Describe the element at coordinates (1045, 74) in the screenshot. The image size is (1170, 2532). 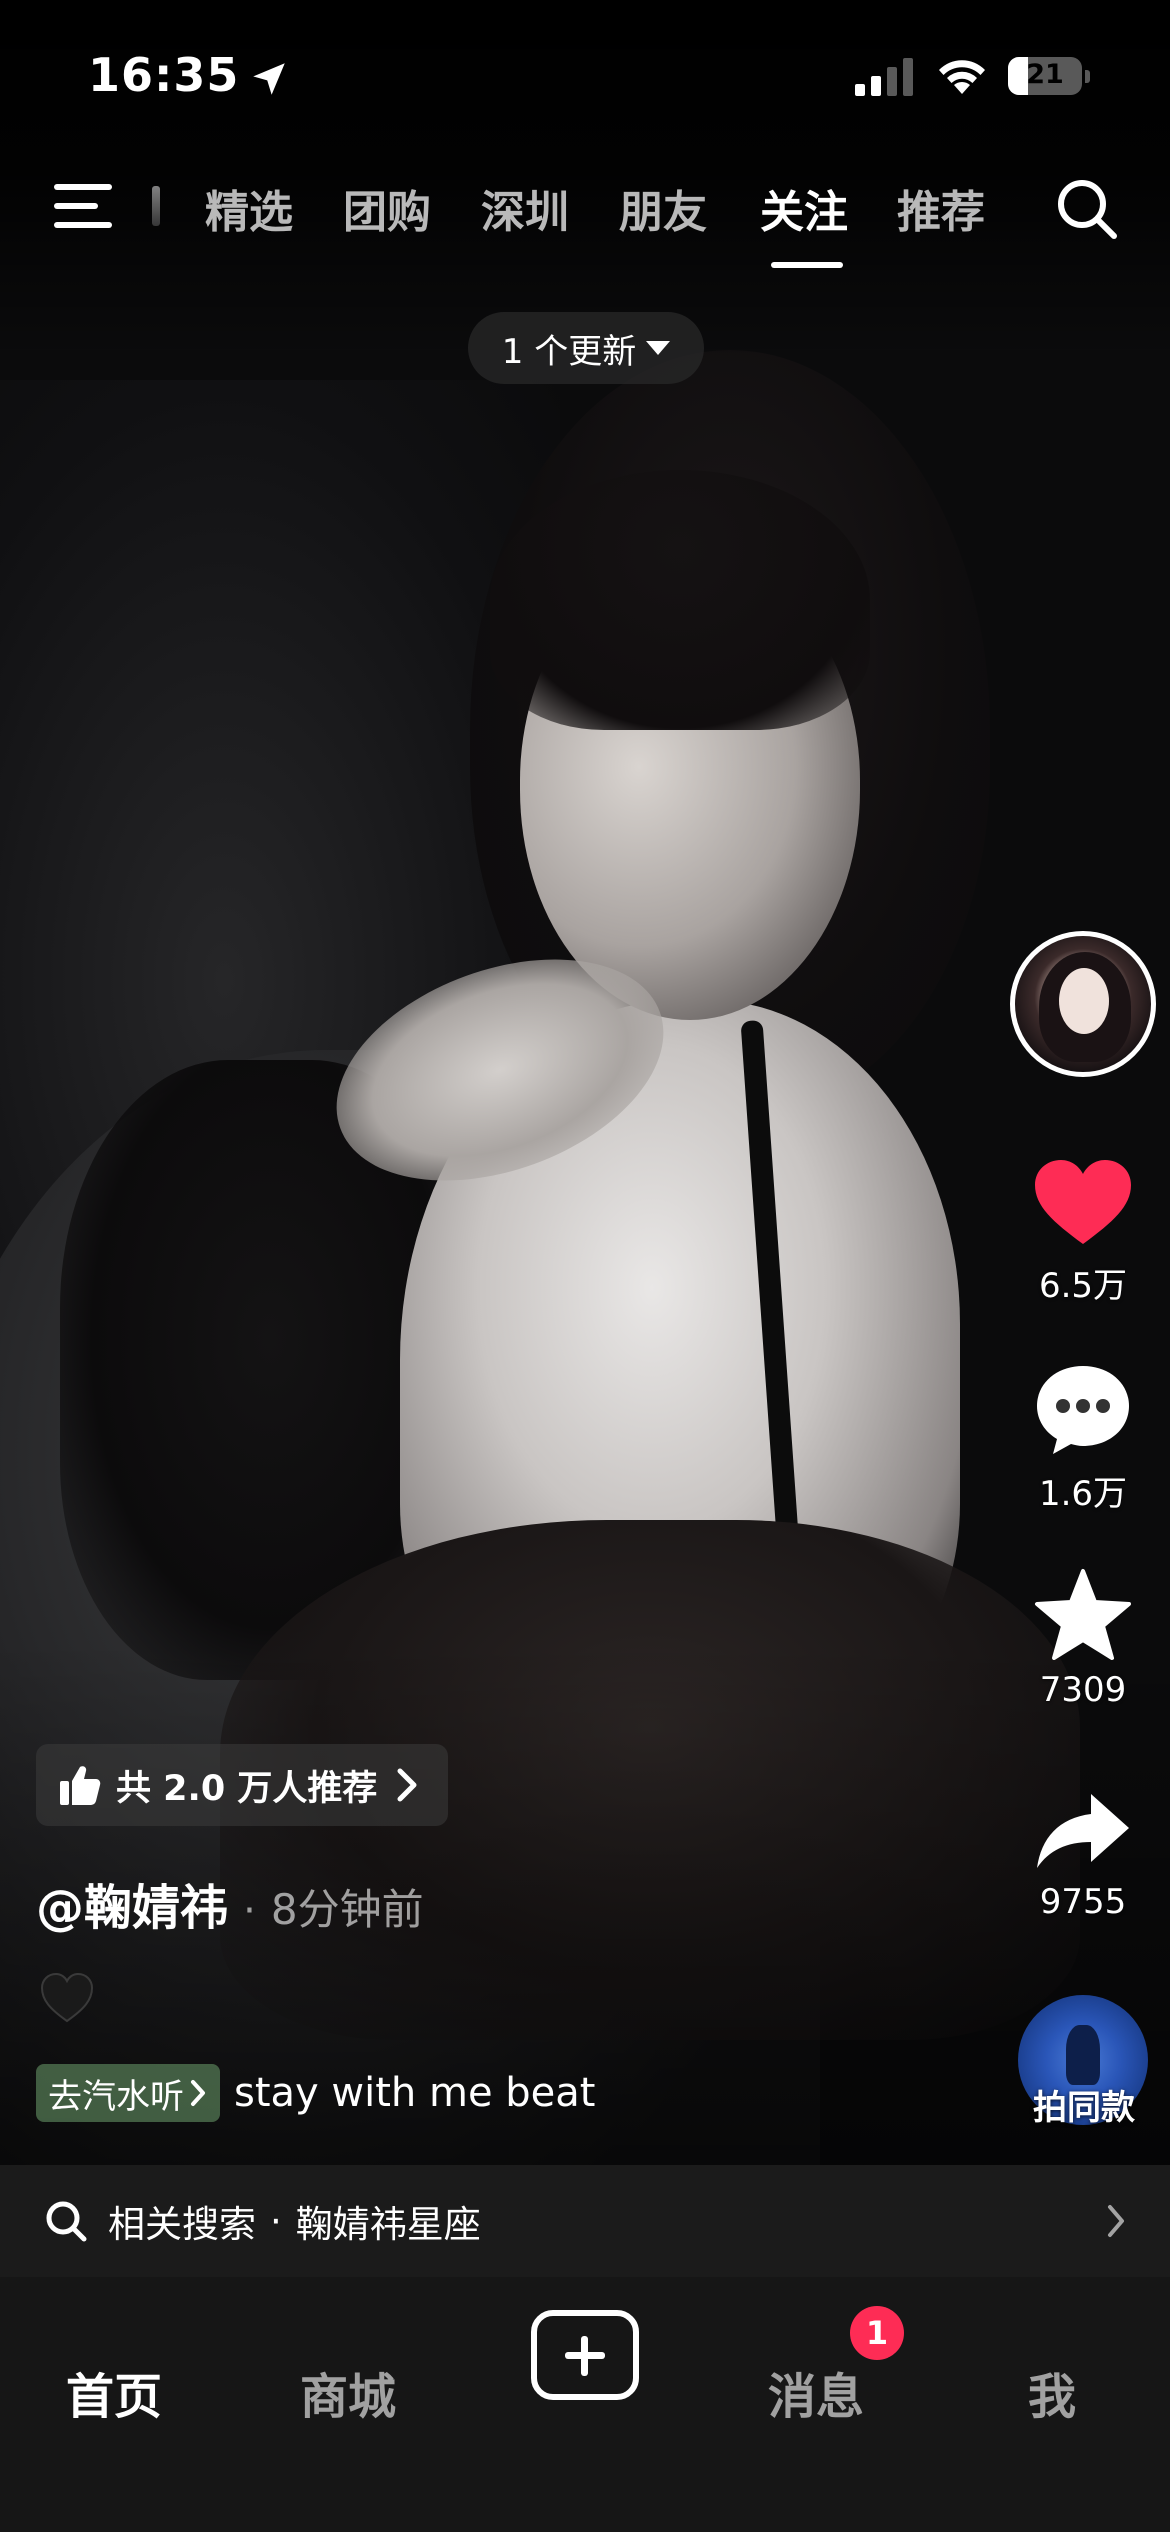
I see `battery-level: 21` at that location.